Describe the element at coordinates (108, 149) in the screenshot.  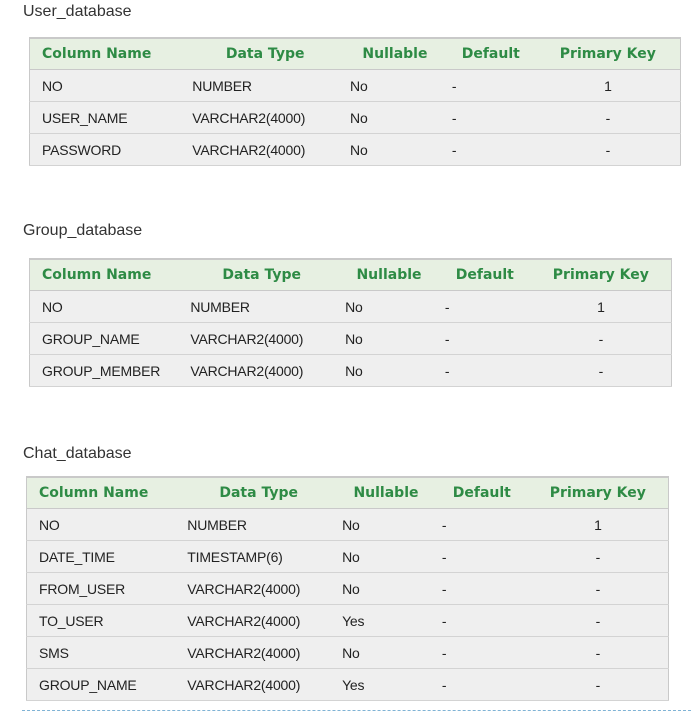
I see `table-cell: PASSWORD` at that location.